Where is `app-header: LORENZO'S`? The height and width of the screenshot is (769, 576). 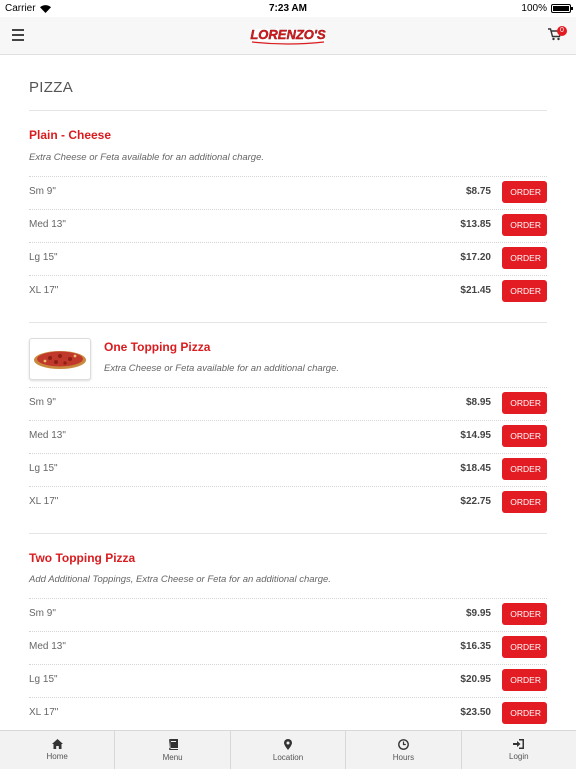 app-header: LORENZO'S is located at coordinates (288, 36).